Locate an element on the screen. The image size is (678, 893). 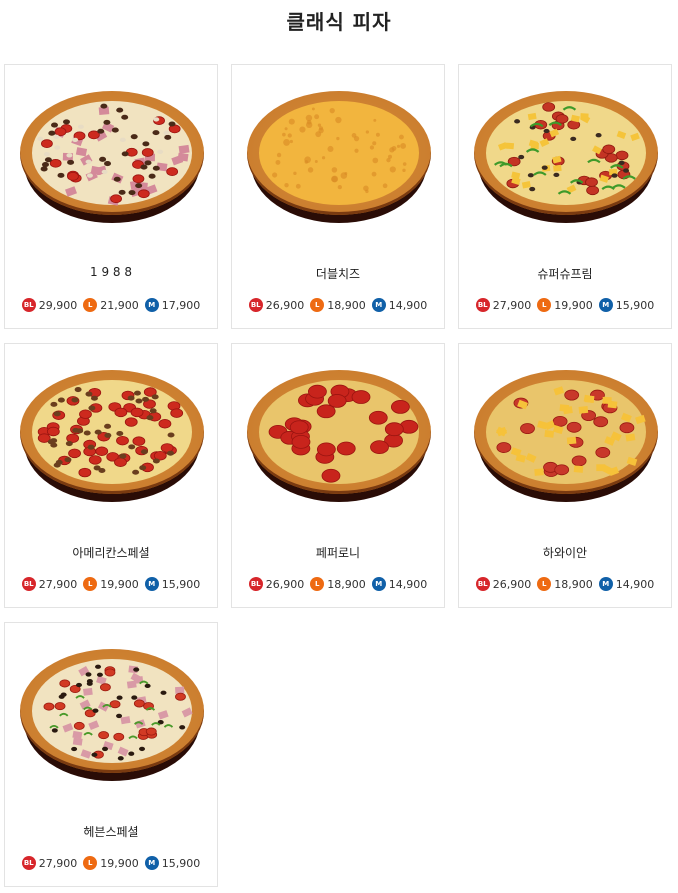
pizza-card: 아메리칸스페셜 BL 27,900 L 19,900 M 15,900 is located at coordinates (111, 475).